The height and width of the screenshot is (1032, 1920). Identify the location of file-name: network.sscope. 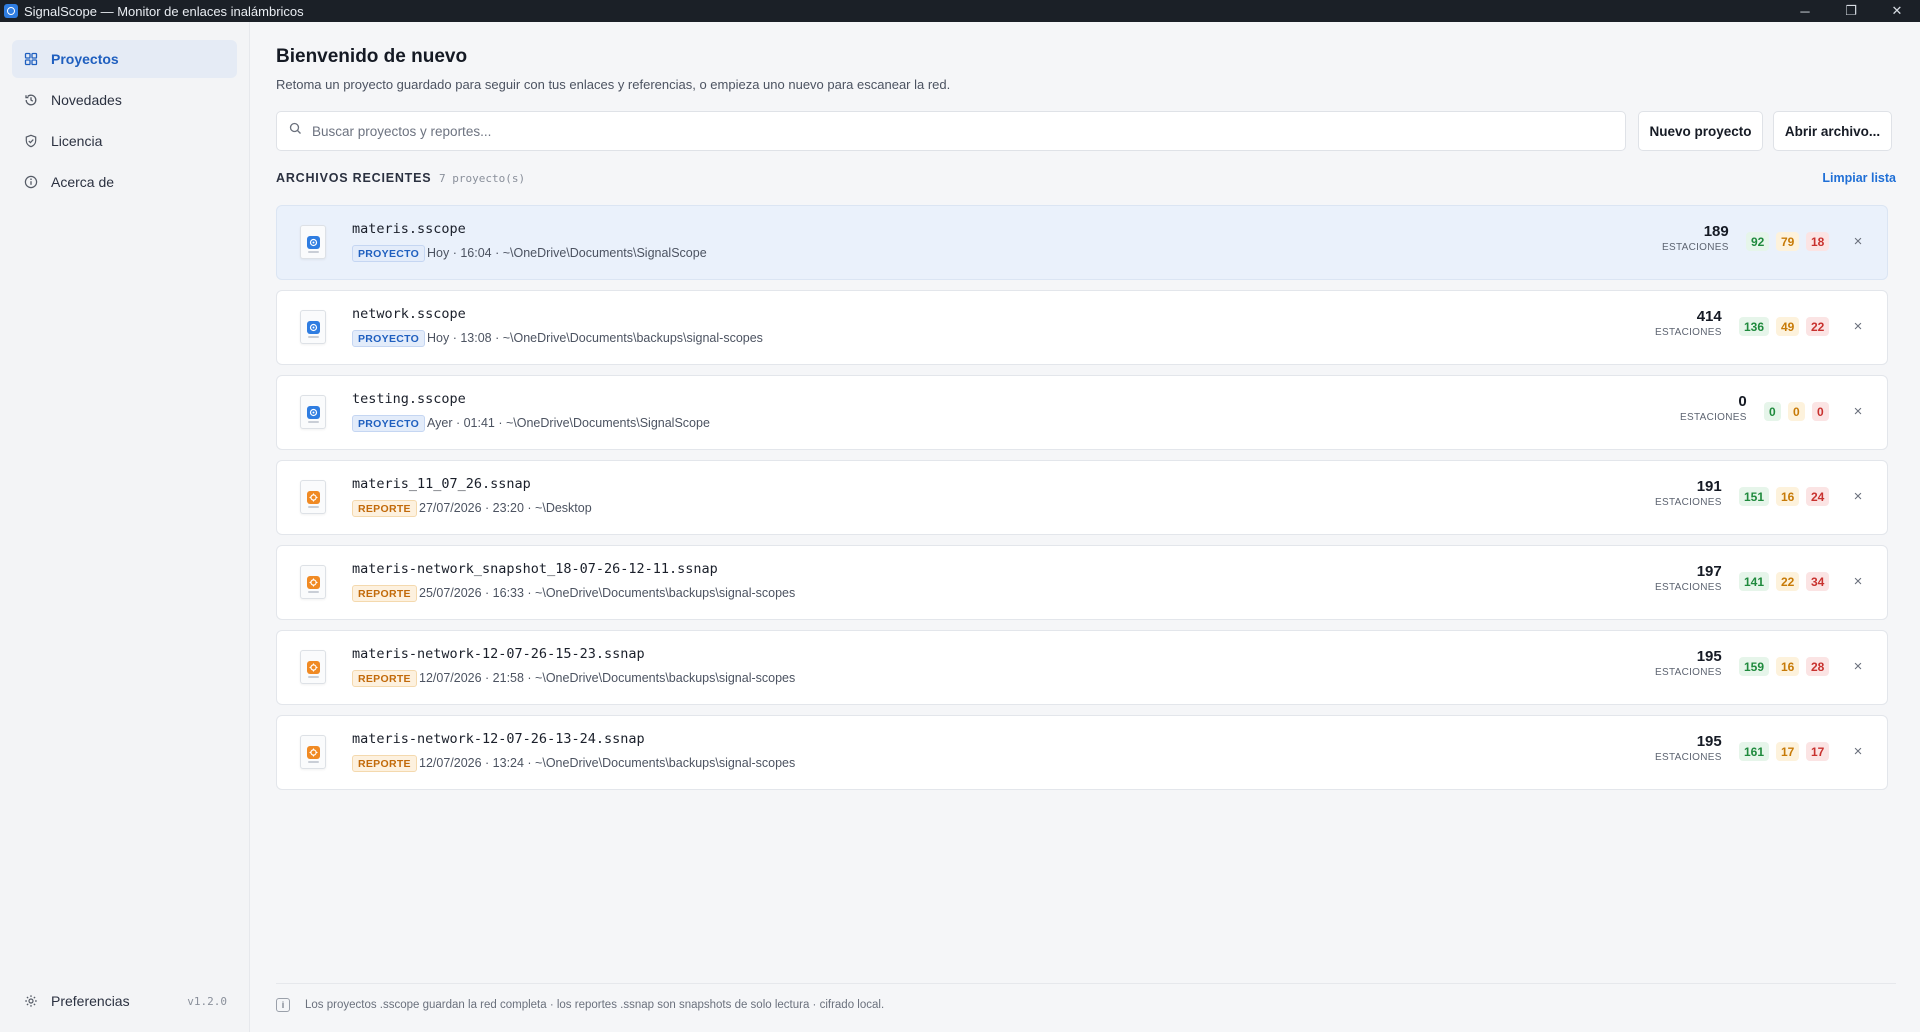
(409, 314).